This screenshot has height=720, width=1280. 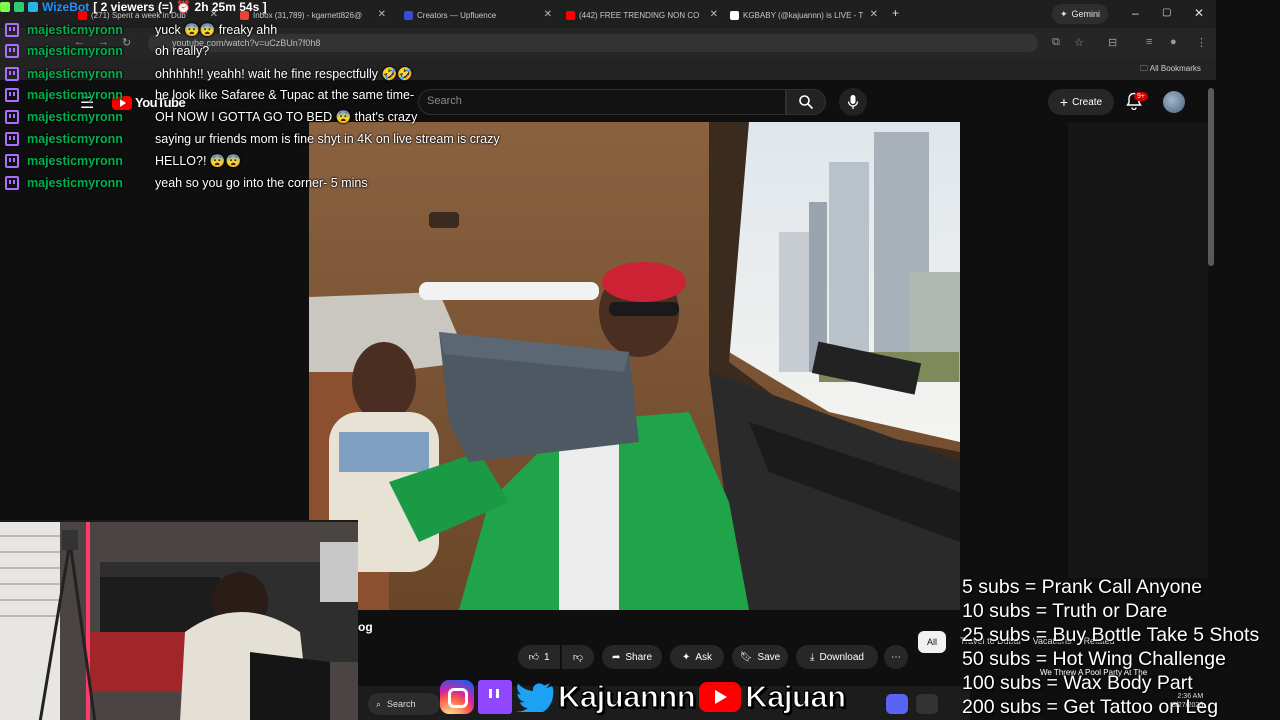 What do you see at coordinates (796, 696) in the screenshot?
I see `youtube-handle: Kajuan` at bounding box center [796, 696].